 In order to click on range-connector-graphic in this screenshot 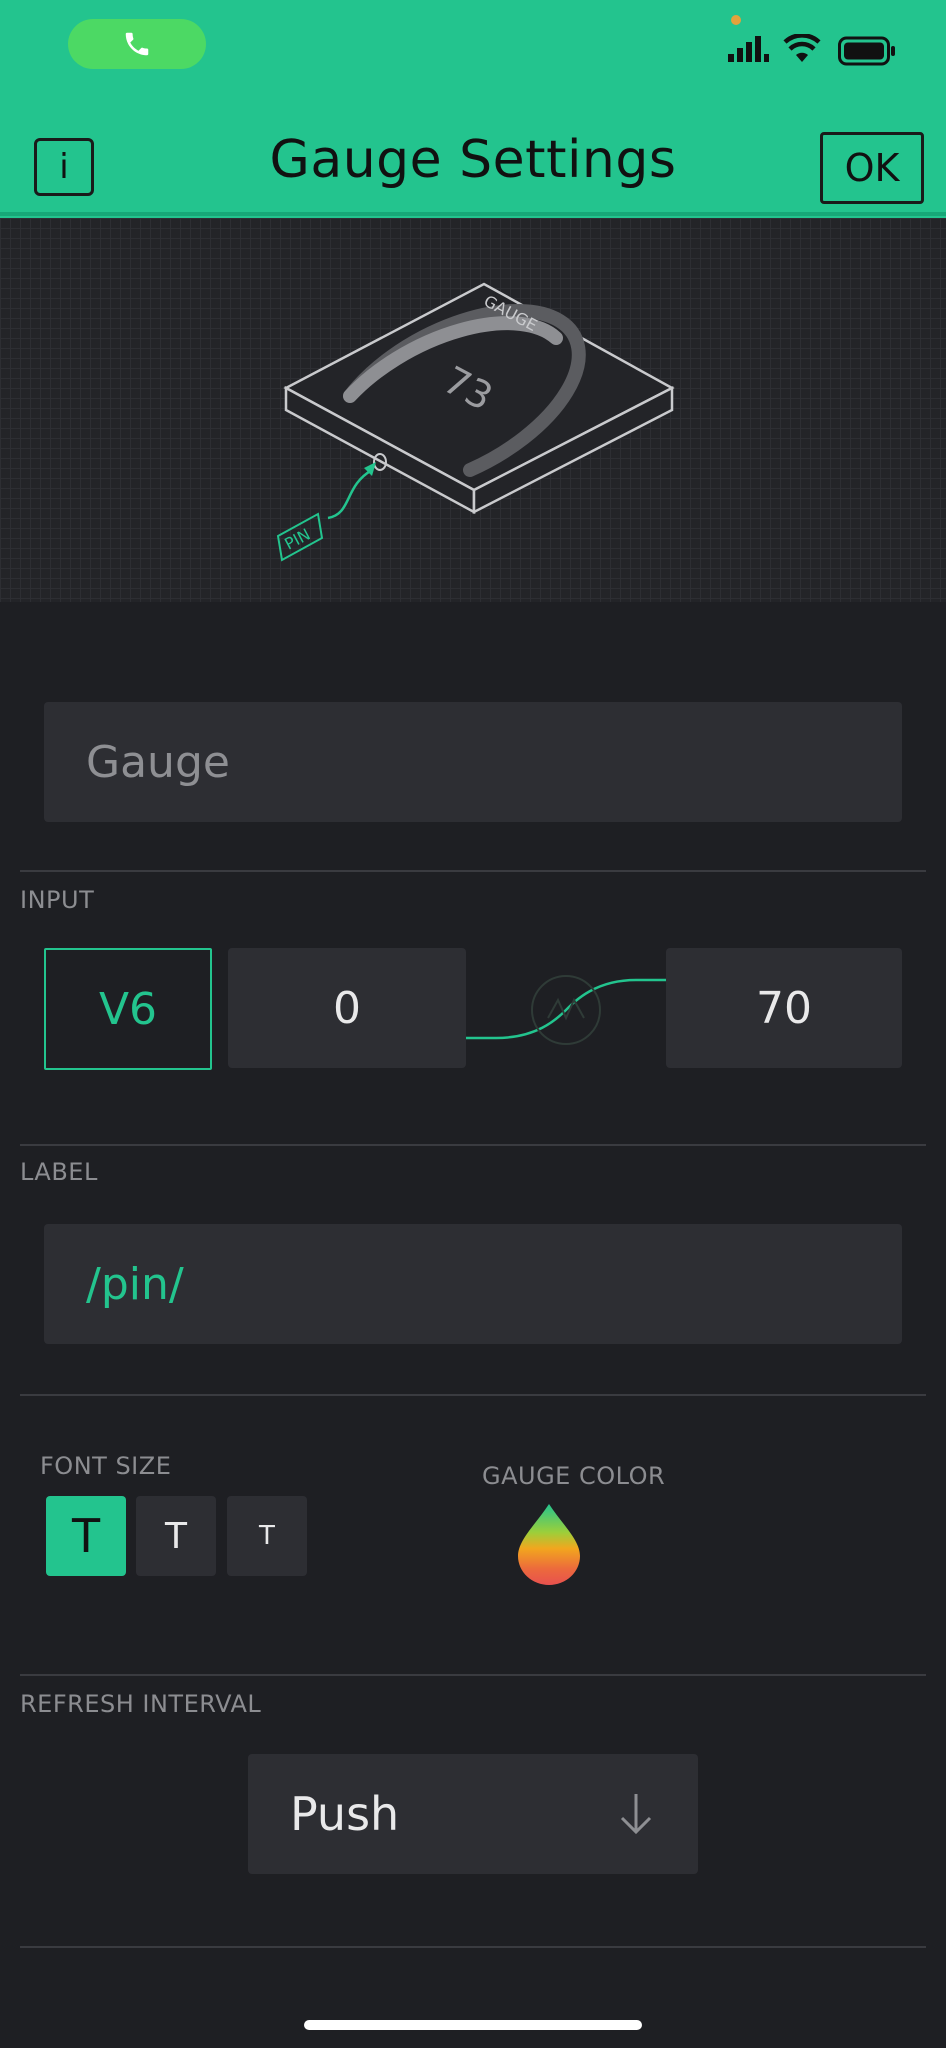, I will do `click(566, 1010)`.